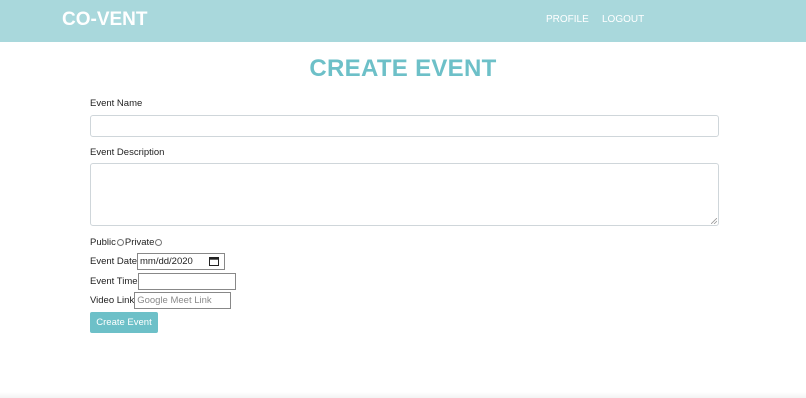 The width and height of the screenshot is (806, 398). I want to click on visibility-row: Public Private, so click(126, 242).